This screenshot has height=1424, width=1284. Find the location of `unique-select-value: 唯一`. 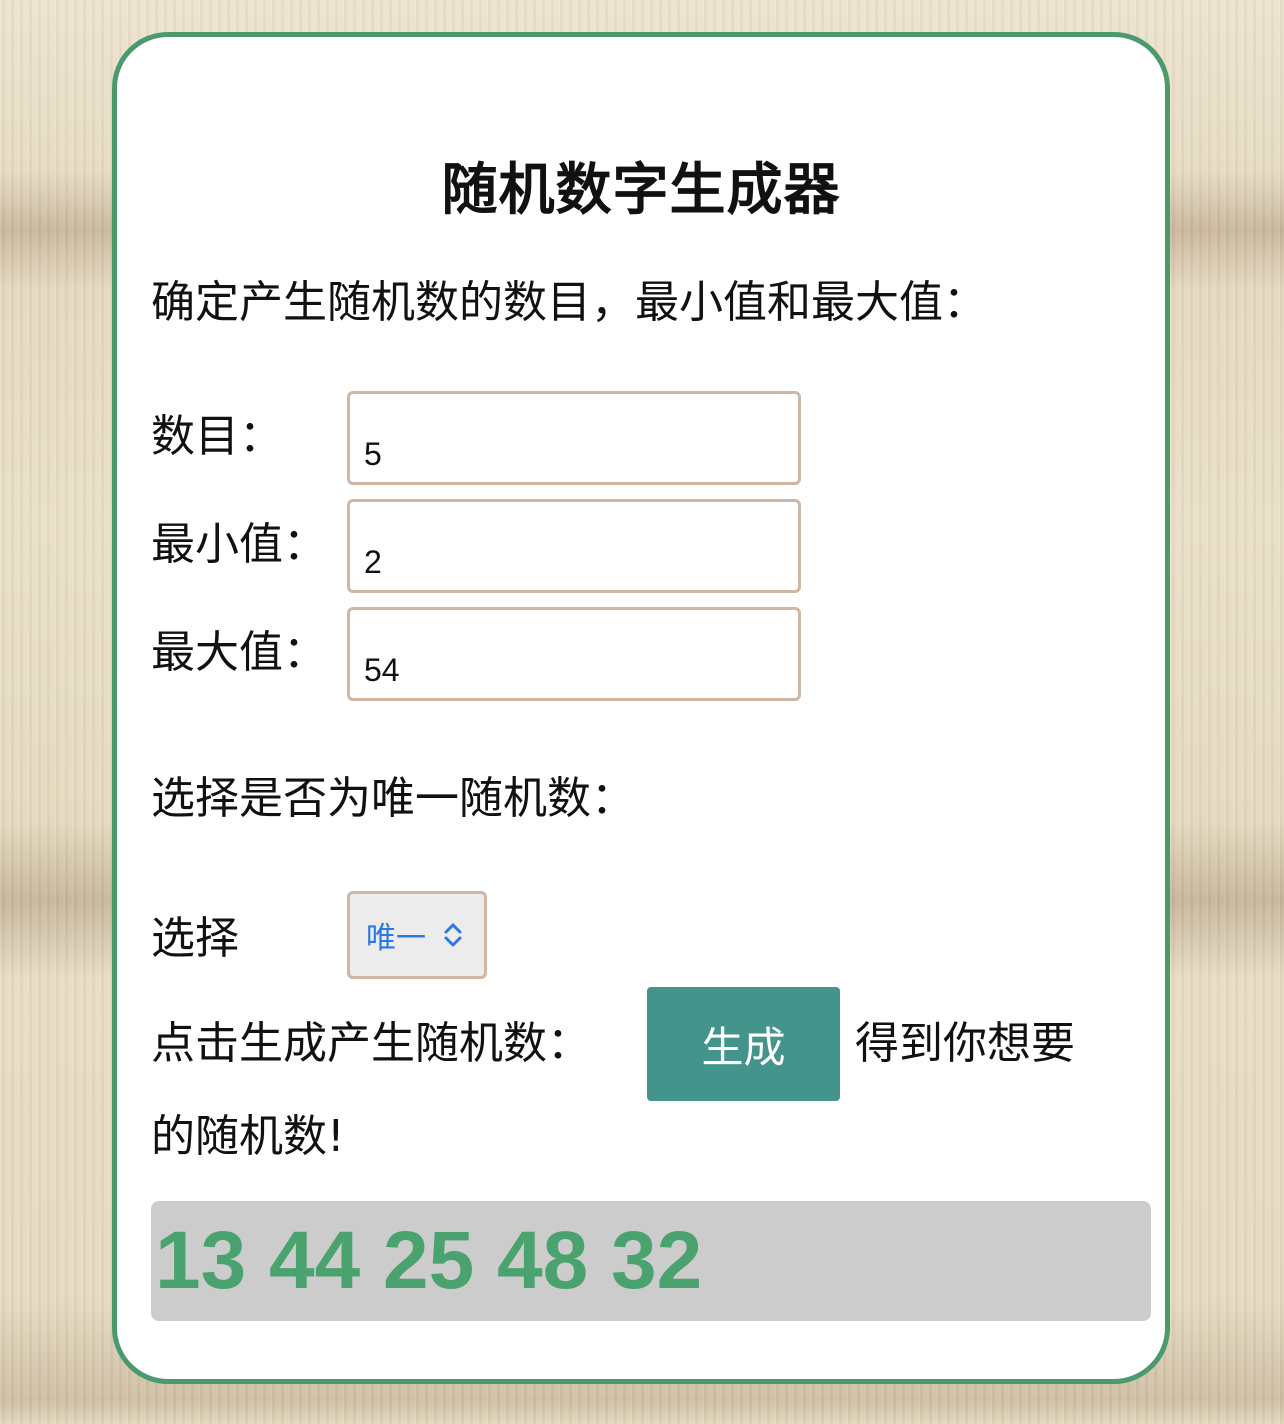

unique-select-value: 唯一 is located at coordinates (396, 938).